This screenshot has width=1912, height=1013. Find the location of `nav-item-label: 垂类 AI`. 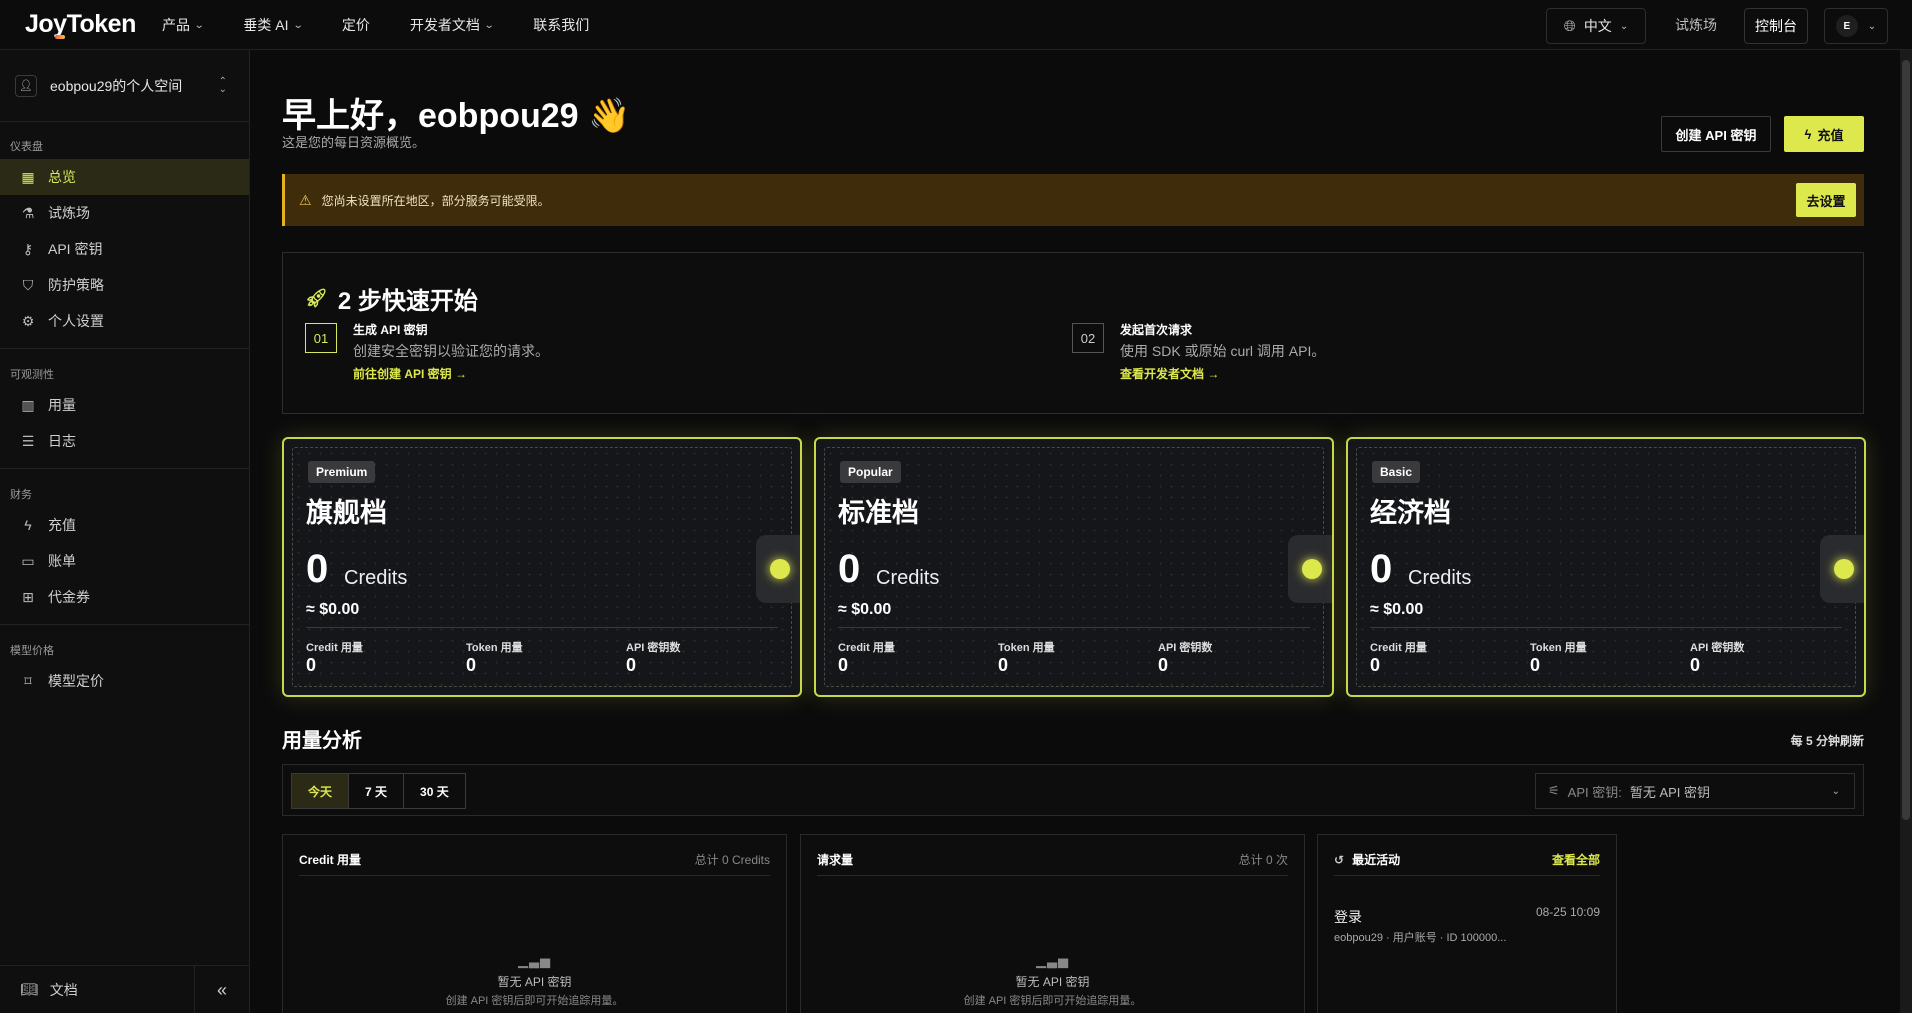

nav-item-label: 垂类 AI is located at coordinates (266, 25).